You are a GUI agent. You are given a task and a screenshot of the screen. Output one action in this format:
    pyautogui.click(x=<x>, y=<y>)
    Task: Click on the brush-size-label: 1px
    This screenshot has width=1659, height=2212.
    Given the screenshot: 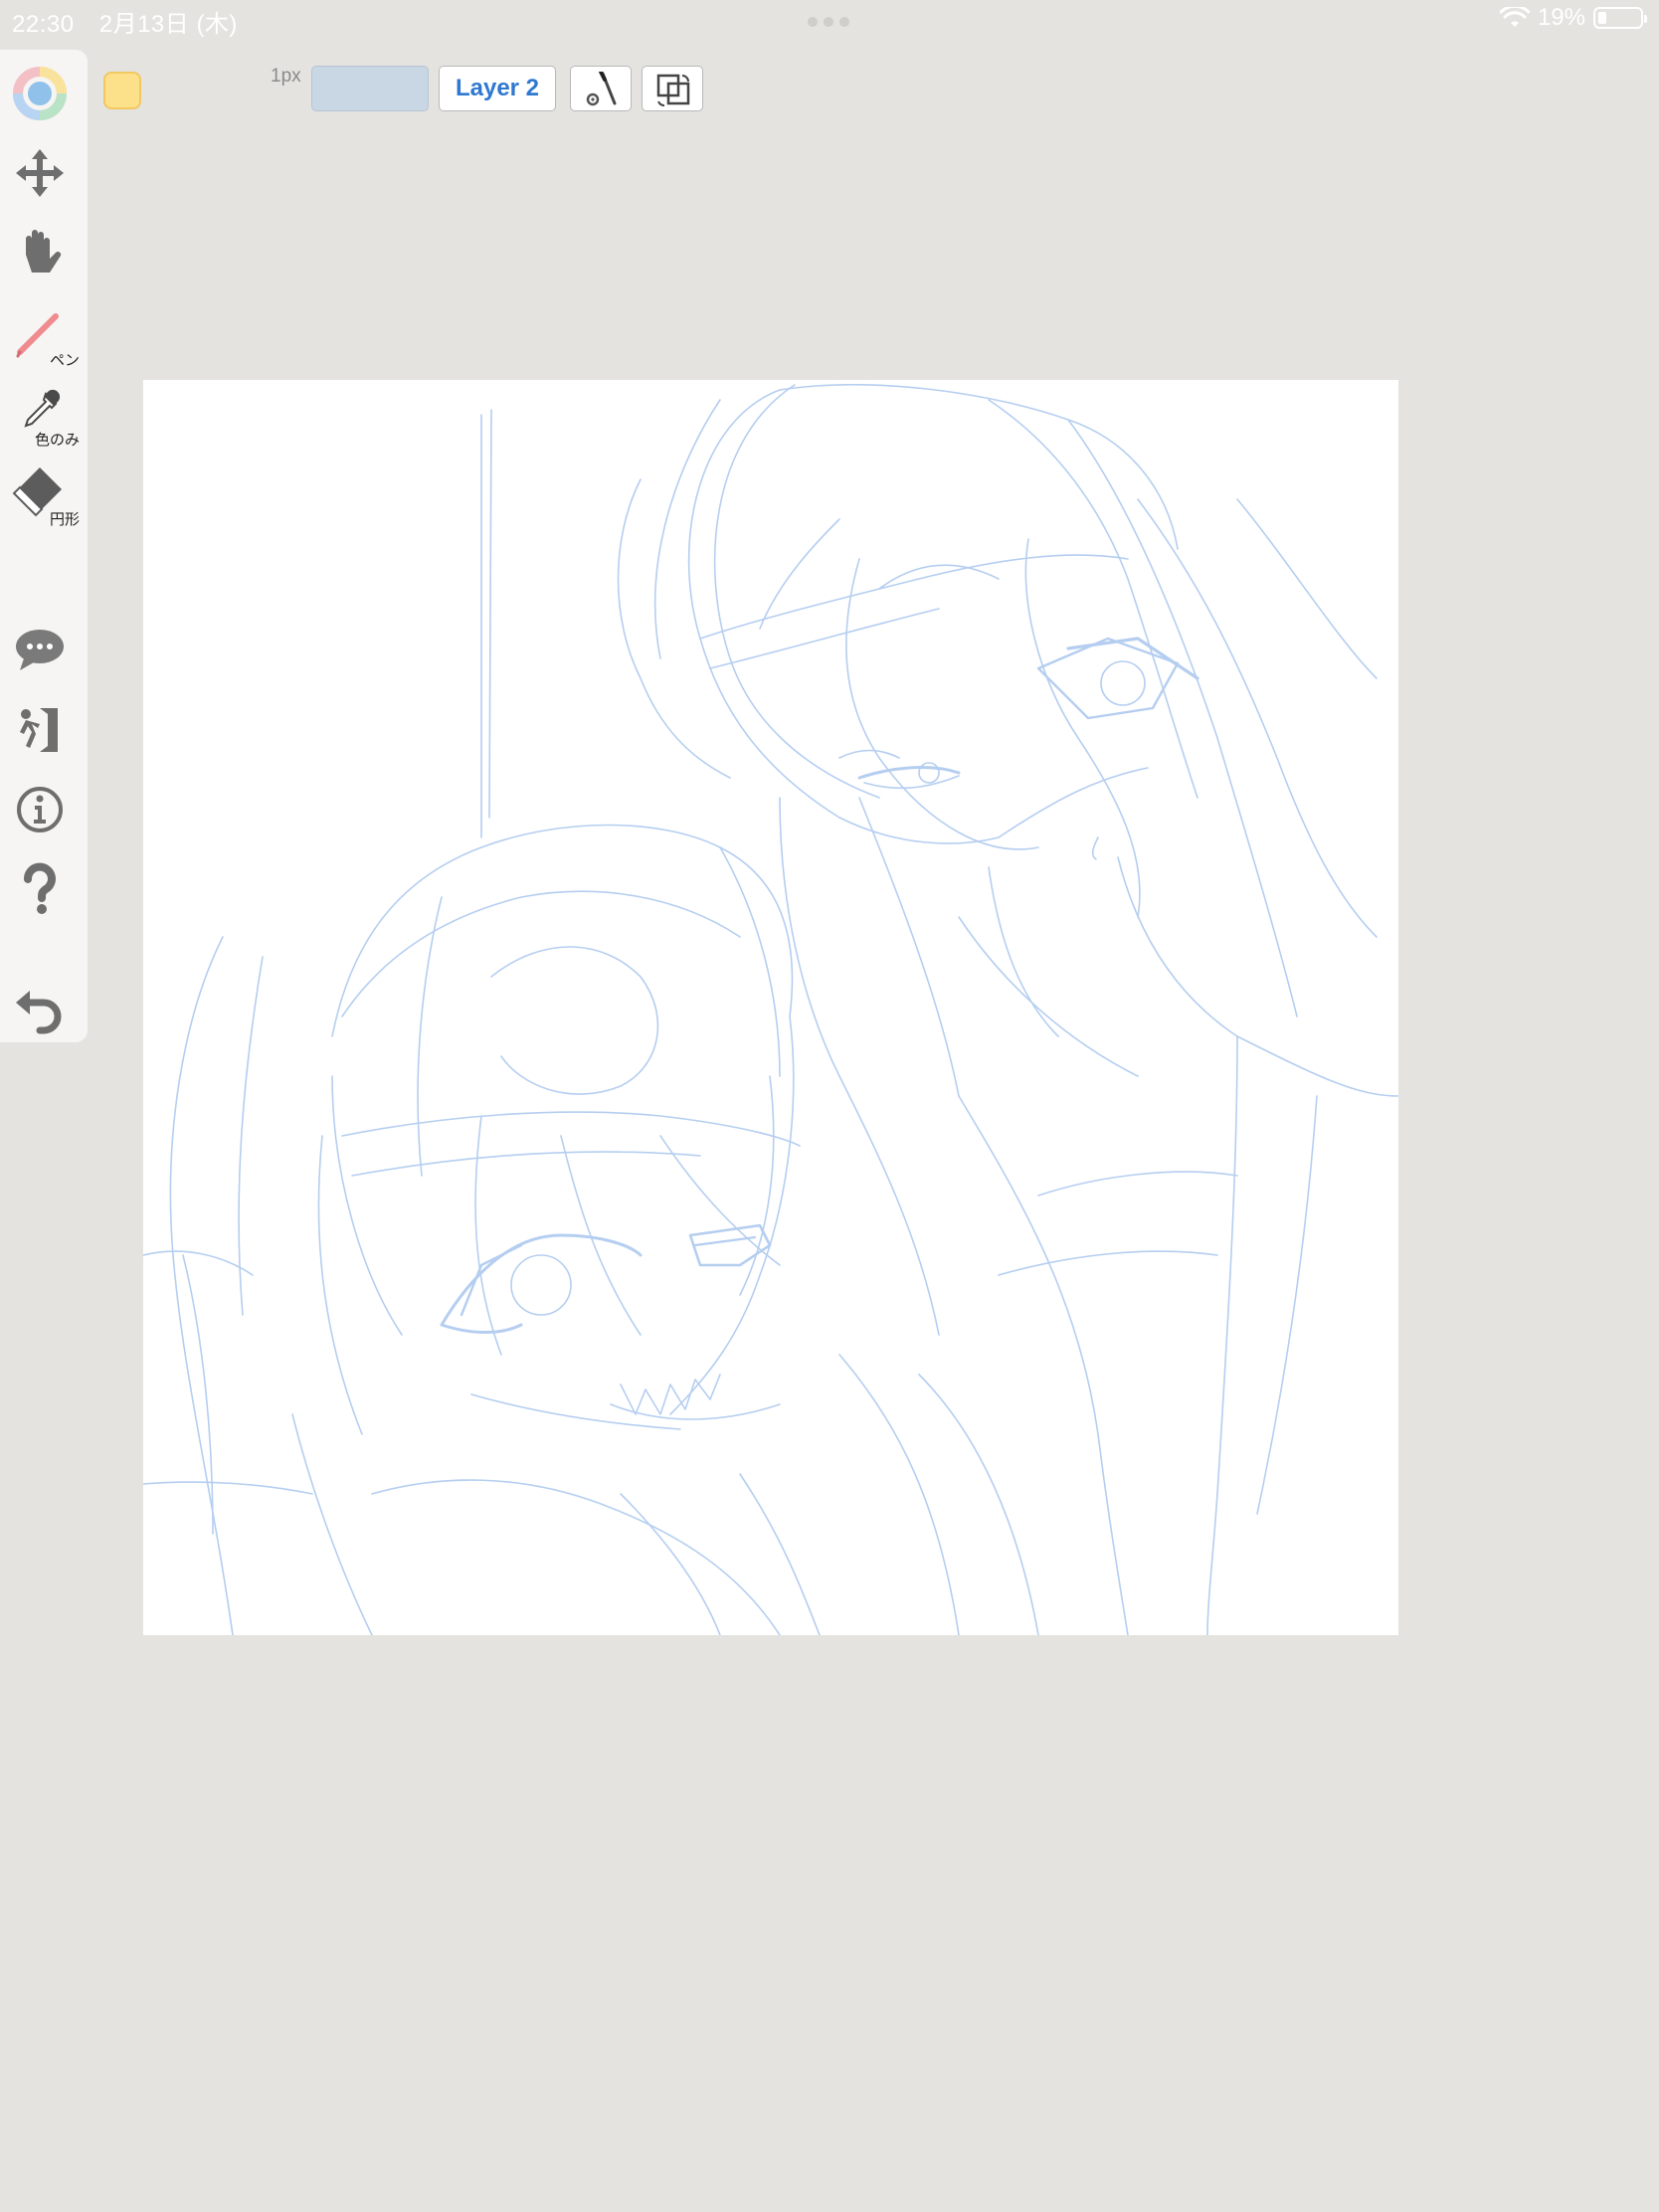 What is the action you would take?
    pyautogui.click(x=286, y=77)
    